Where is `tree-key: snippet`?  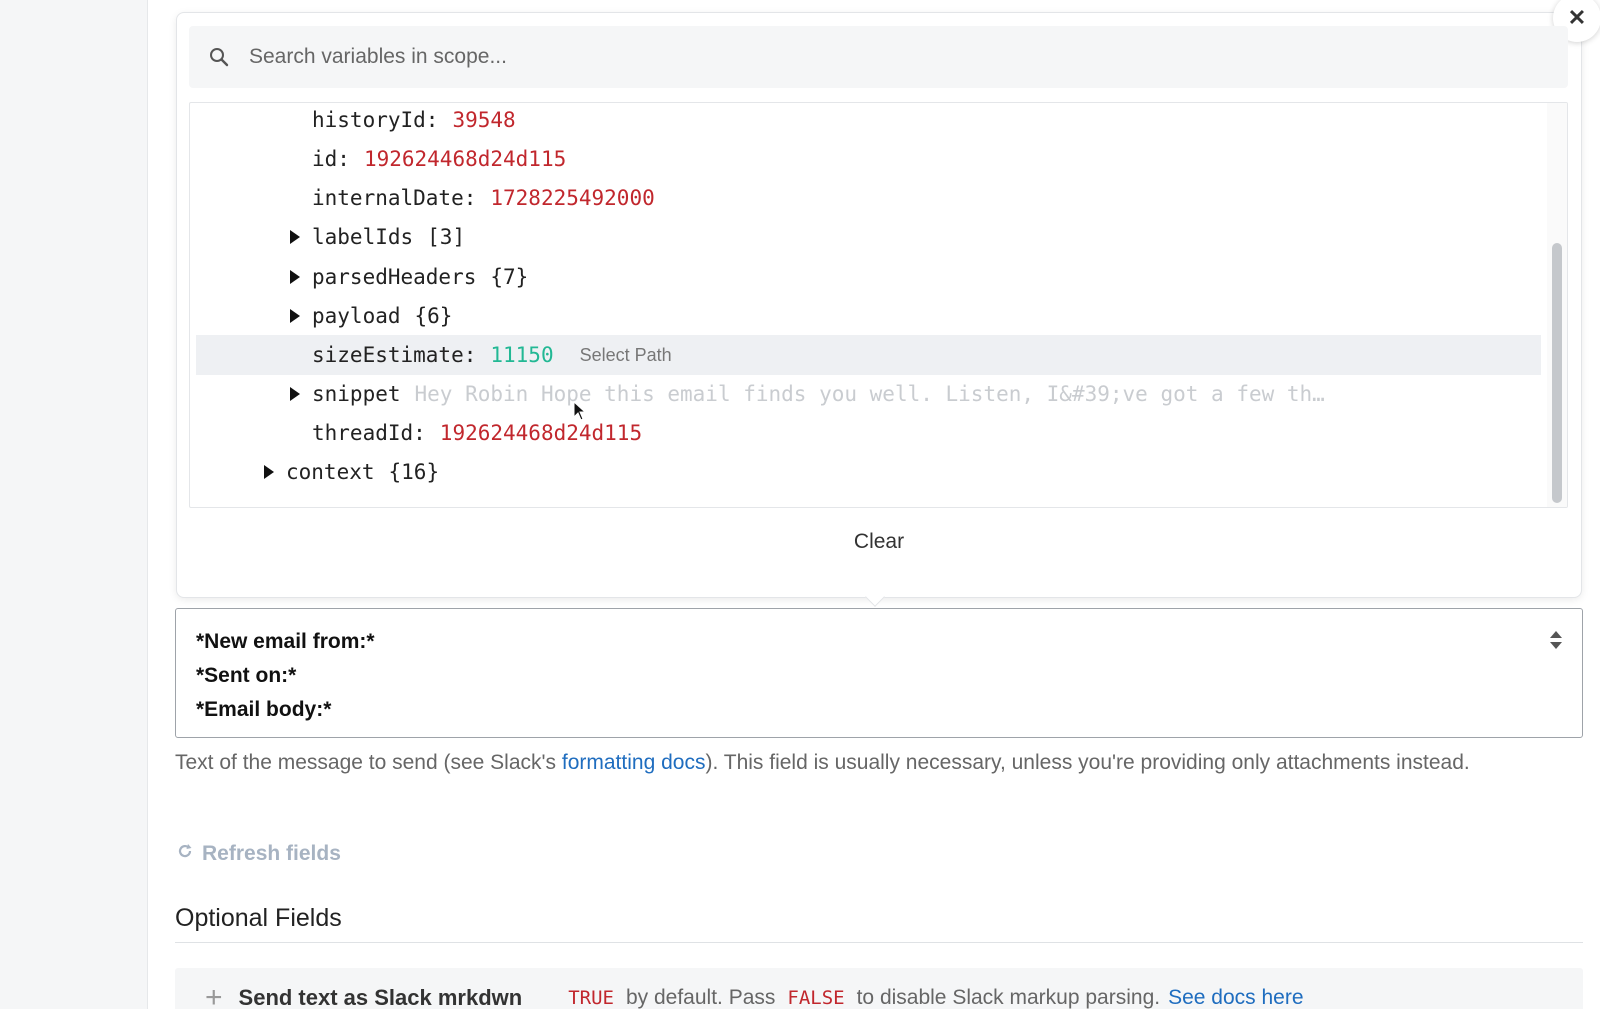 tree-key: snippet is located at coordinates (356, 394).